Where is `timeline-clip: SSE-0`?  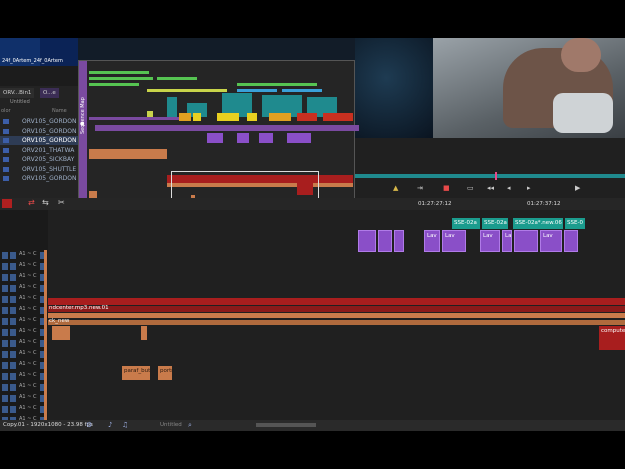 timeline-clip: SSE-0 is located at coordinates (575, 223).